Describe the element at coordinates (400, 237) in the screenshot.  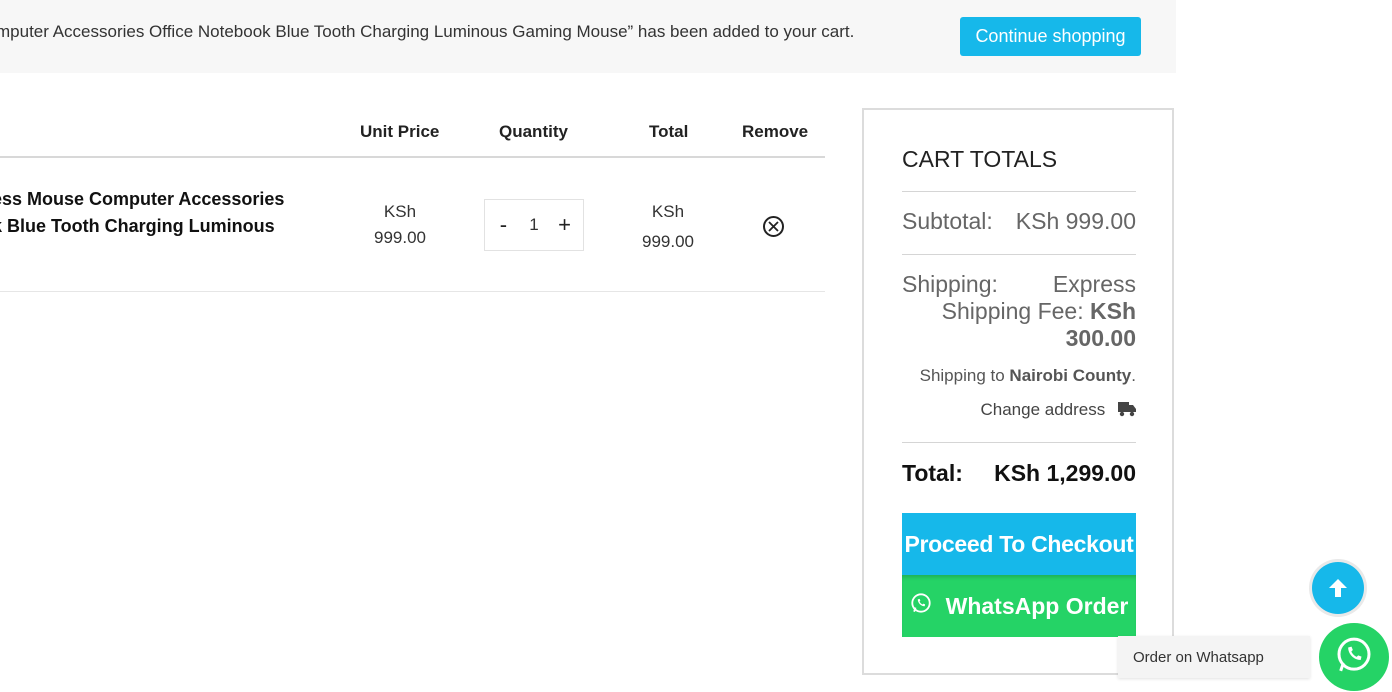
I see `unit-price-amount: 999.00` at that location.